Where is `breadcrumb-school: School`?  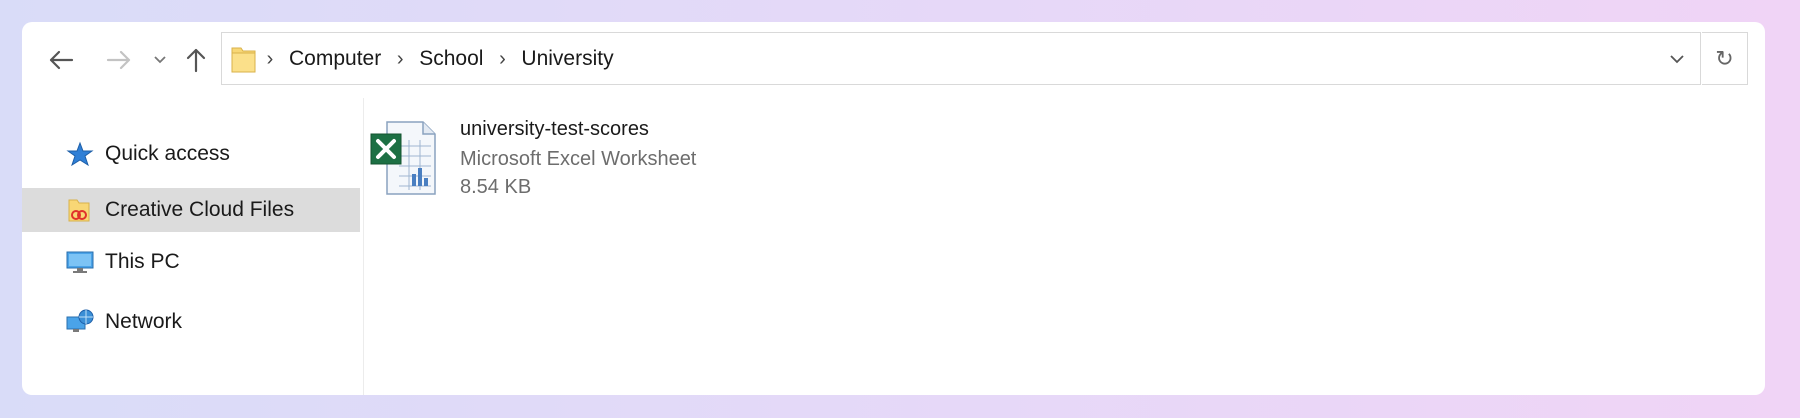 breadcrumb-school: School is located at coordinates (451, 59).